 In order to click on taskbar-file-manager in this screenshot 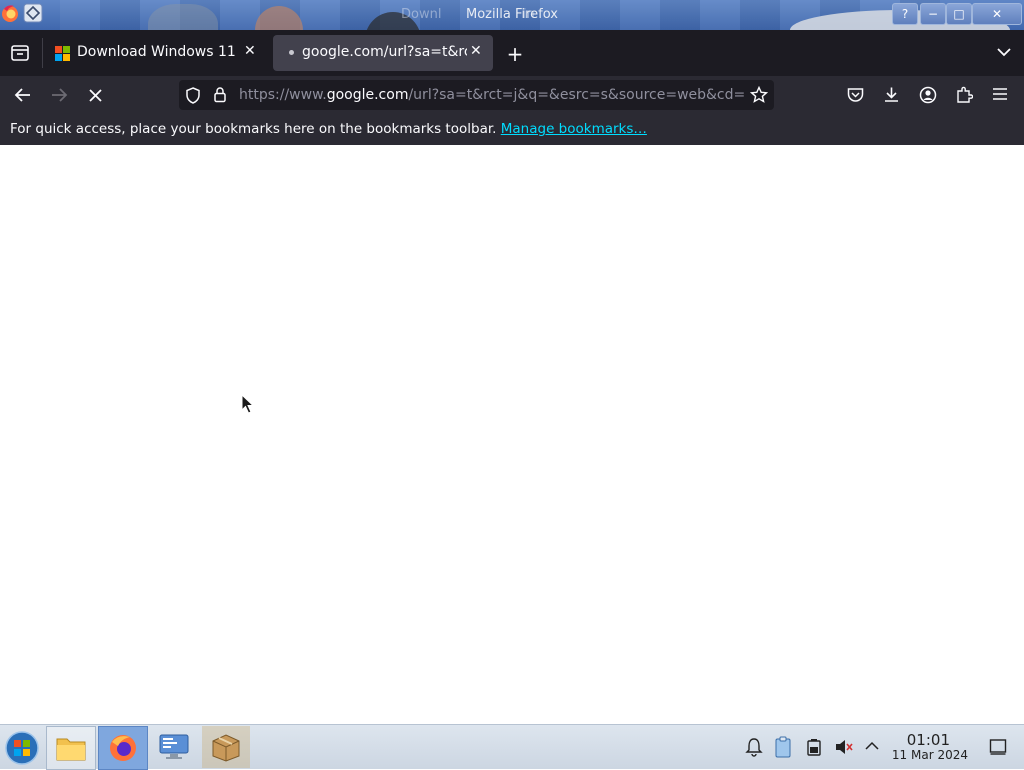, I will do `click(71, 748)`.